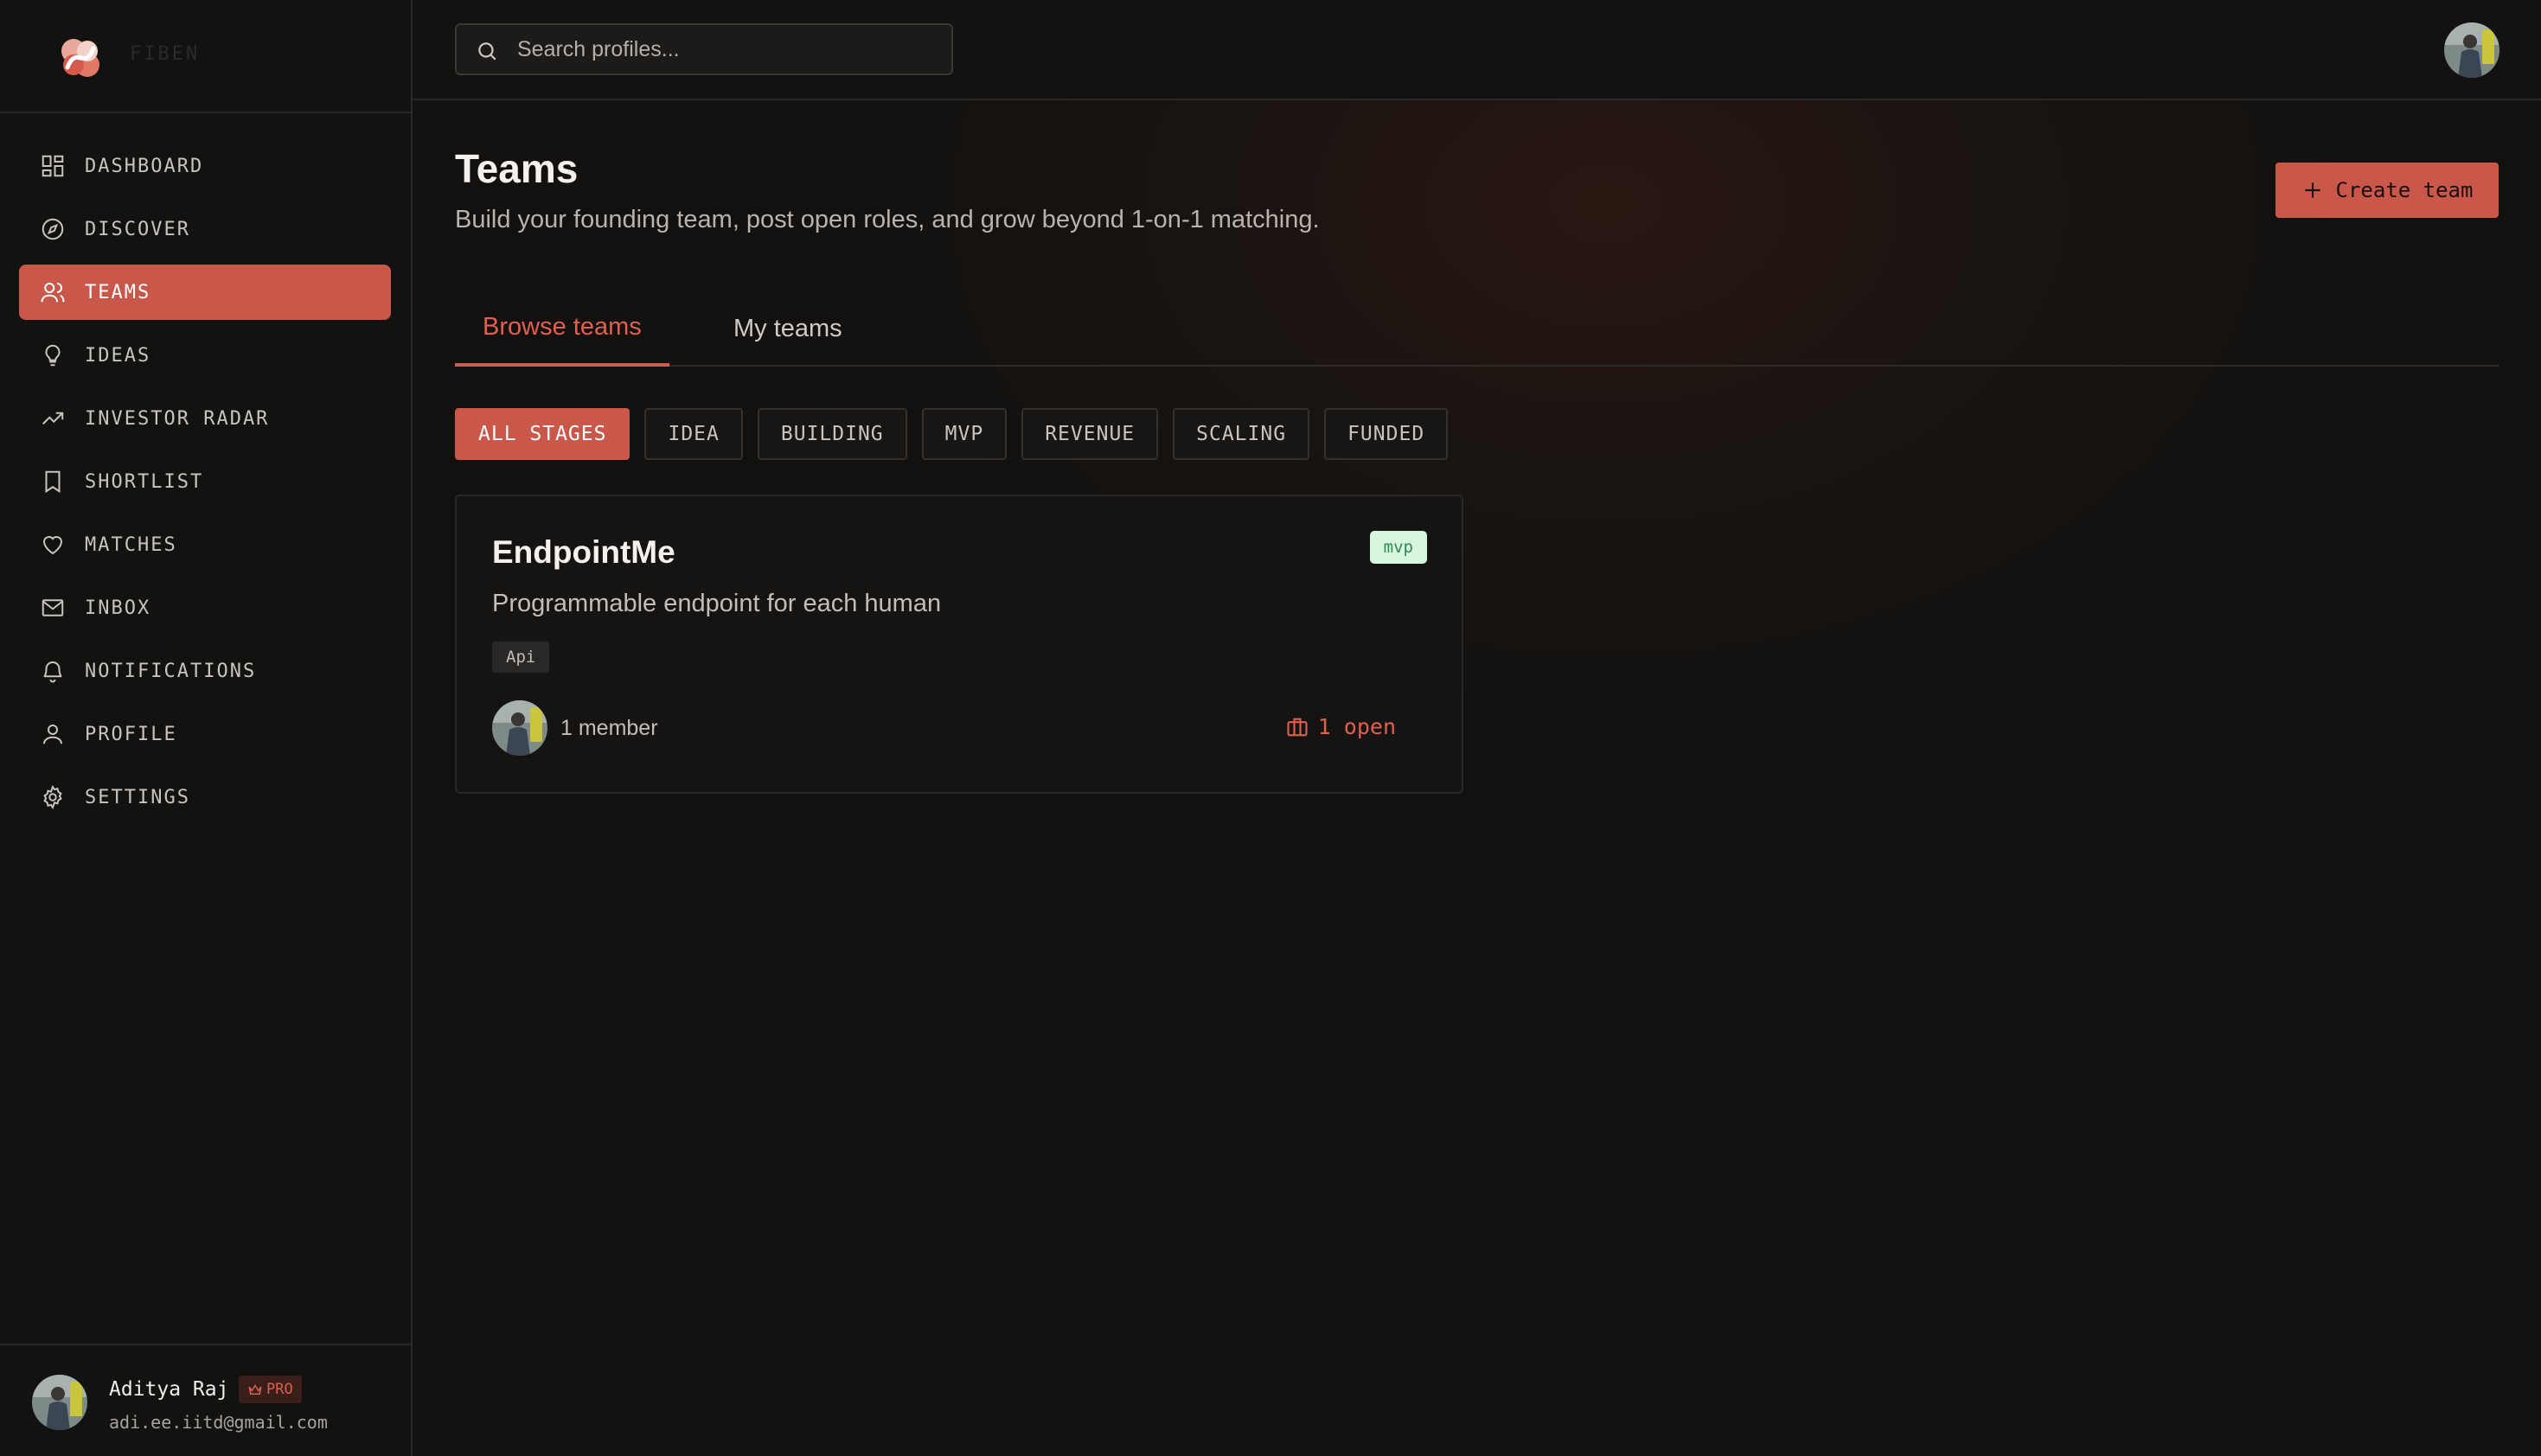 This screenshot has width=2541, height=1456. Describe the element at coordinates (53, 229) in the screenshot. I see `compass-icon` at that location.